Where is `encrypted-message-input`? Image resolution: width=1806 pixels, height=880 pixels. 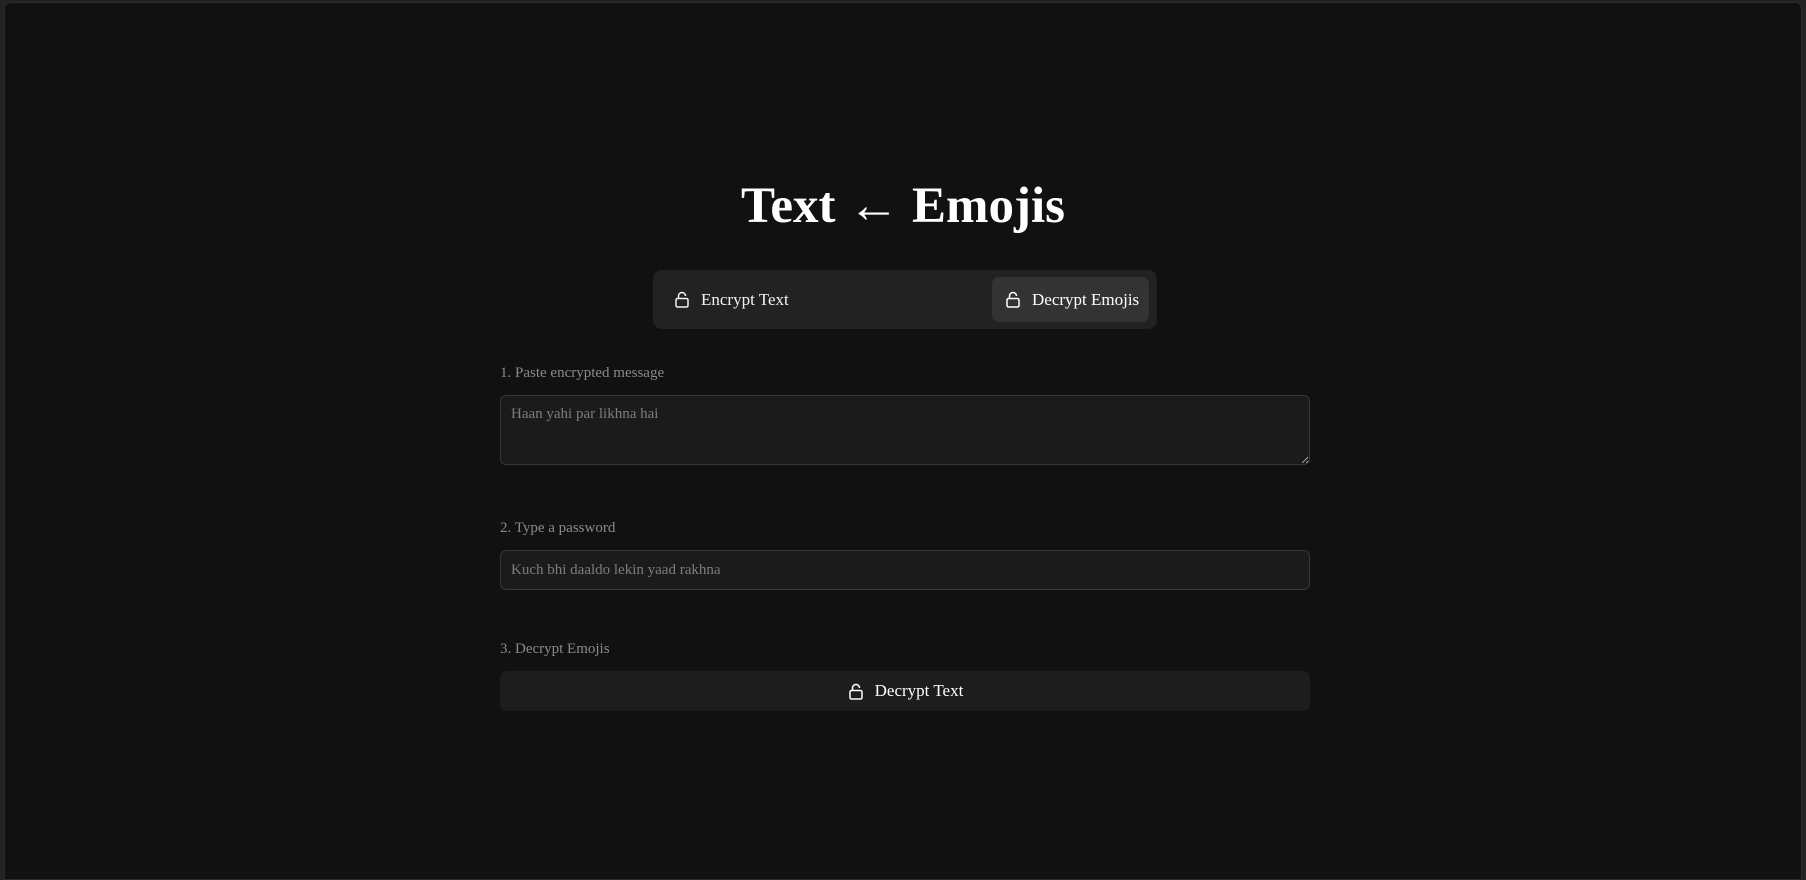 encrypted-message-input is located at coordinates (905, 430).